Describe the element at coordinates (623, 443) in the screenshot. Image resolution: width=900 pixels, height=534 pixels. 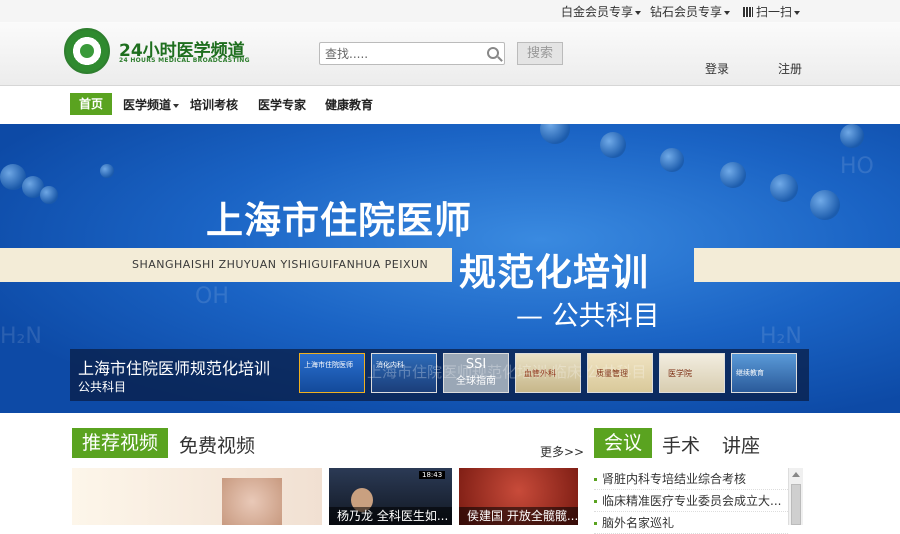
I see `tab-meetings: 会议` at that location.